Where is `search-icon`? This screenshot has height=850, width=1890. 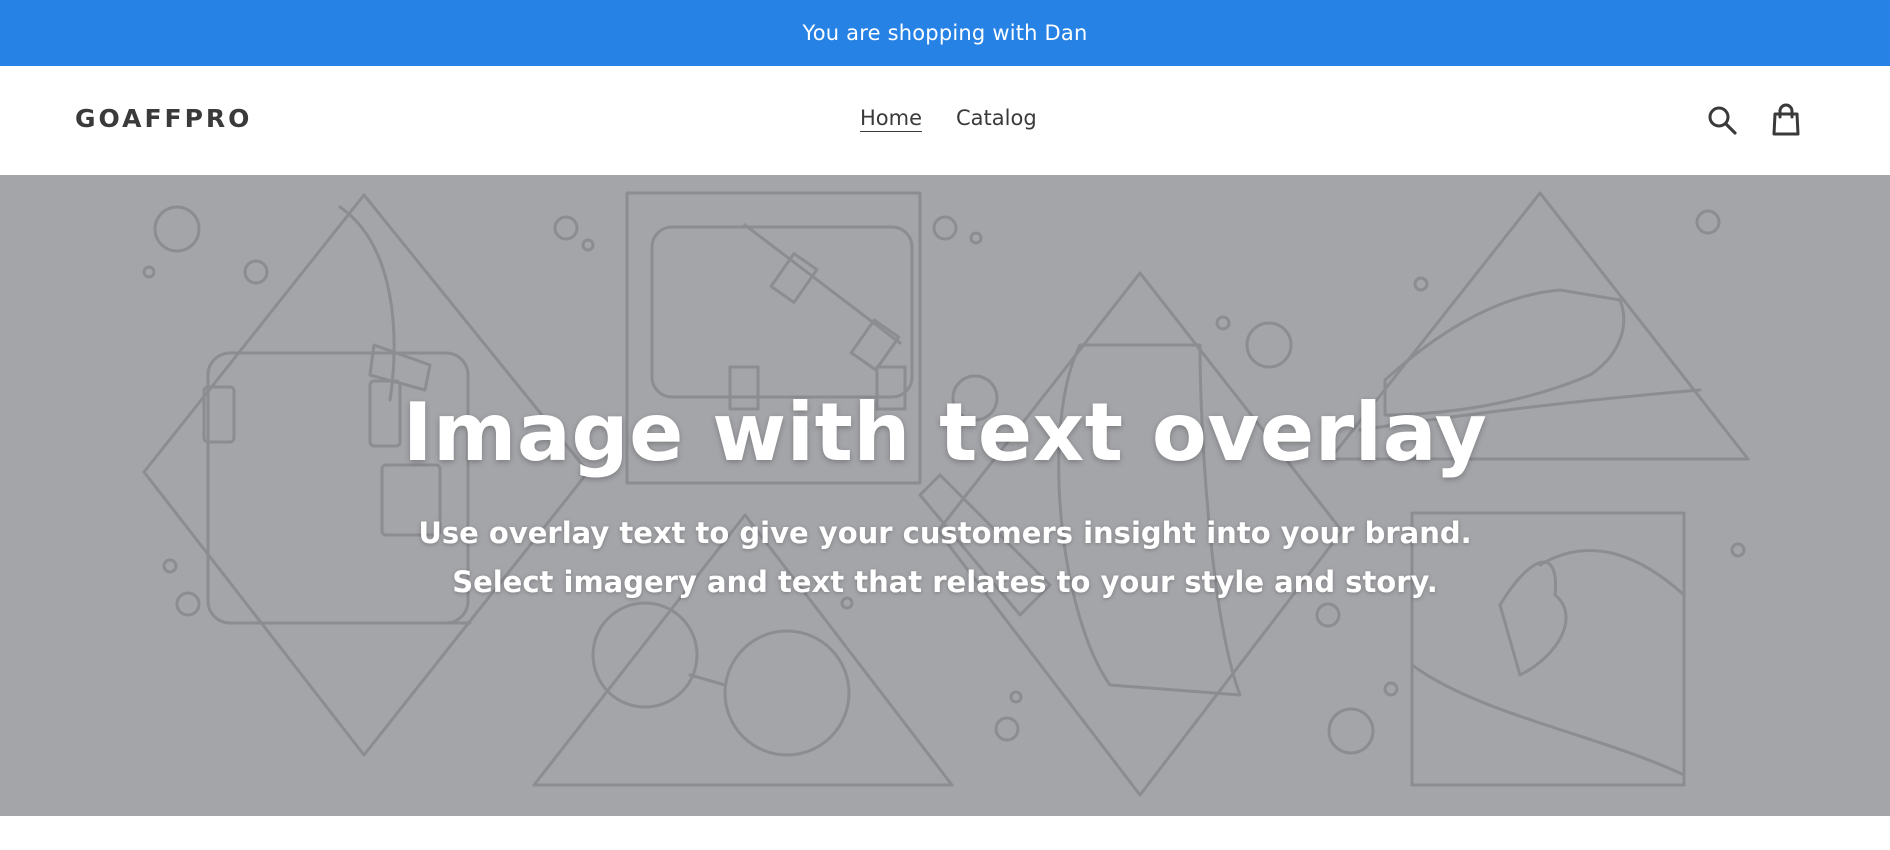 search-icon is located at coordinates (1722, 120).